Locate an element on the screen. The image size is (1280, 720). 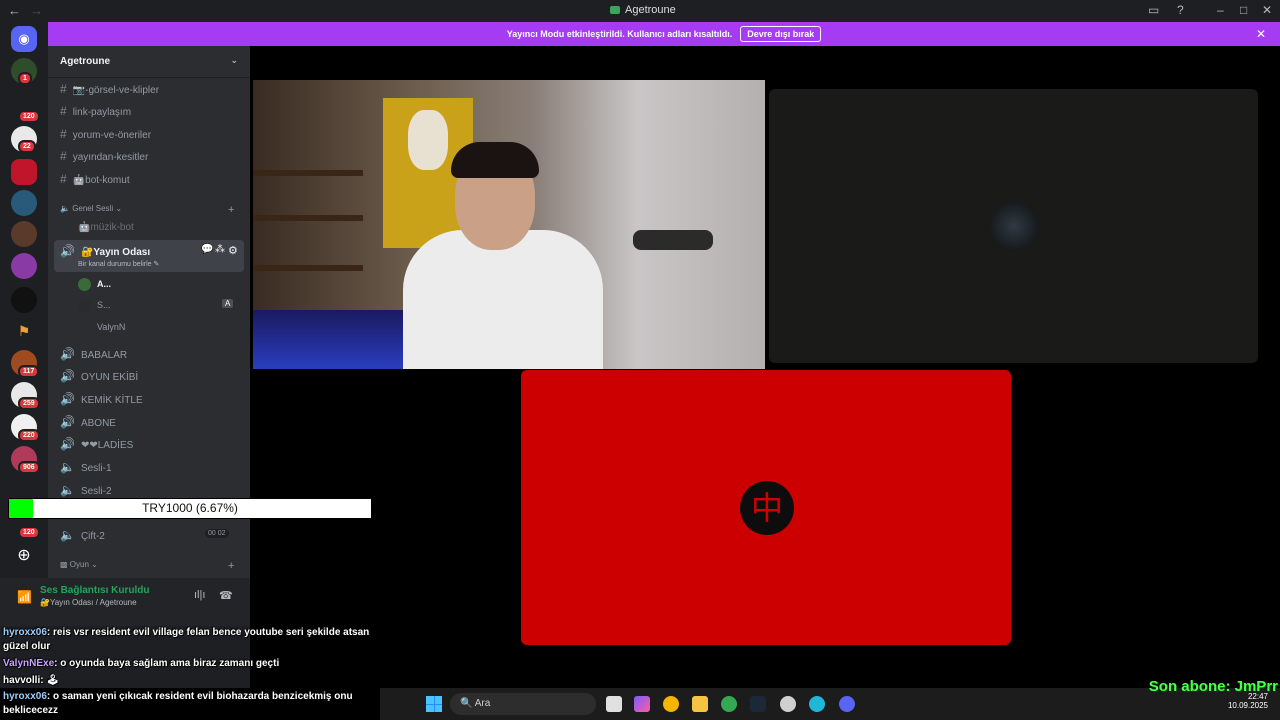
system-tray: 22:47 10.09.2025 is located at coordinates (1248, 701).